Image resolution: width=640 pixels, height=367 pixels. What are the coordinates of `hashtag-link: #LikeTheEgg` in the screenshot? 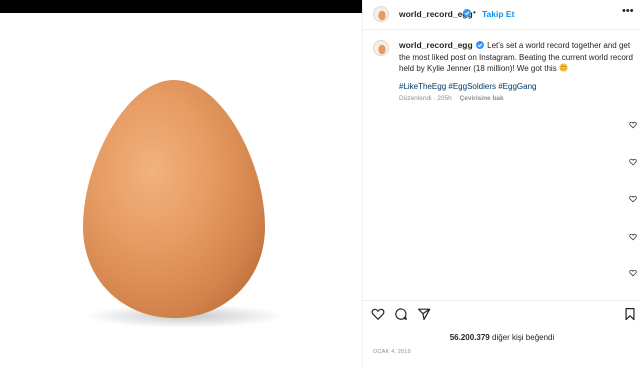 It's located at (422, 86).